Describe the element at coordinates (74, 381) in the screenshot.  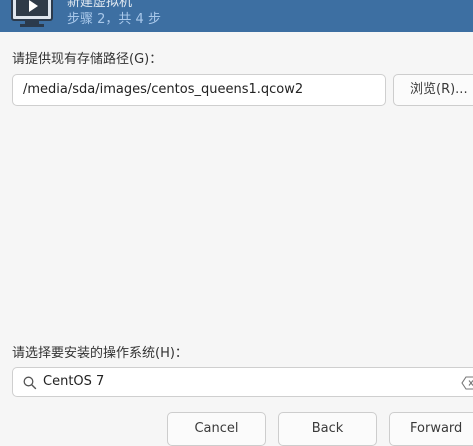
I see `os-search-value: CentOS 7` at that location.